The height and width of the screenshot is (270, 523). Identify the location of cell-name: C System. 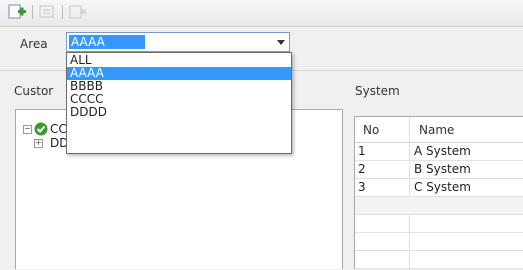
(442, 187).